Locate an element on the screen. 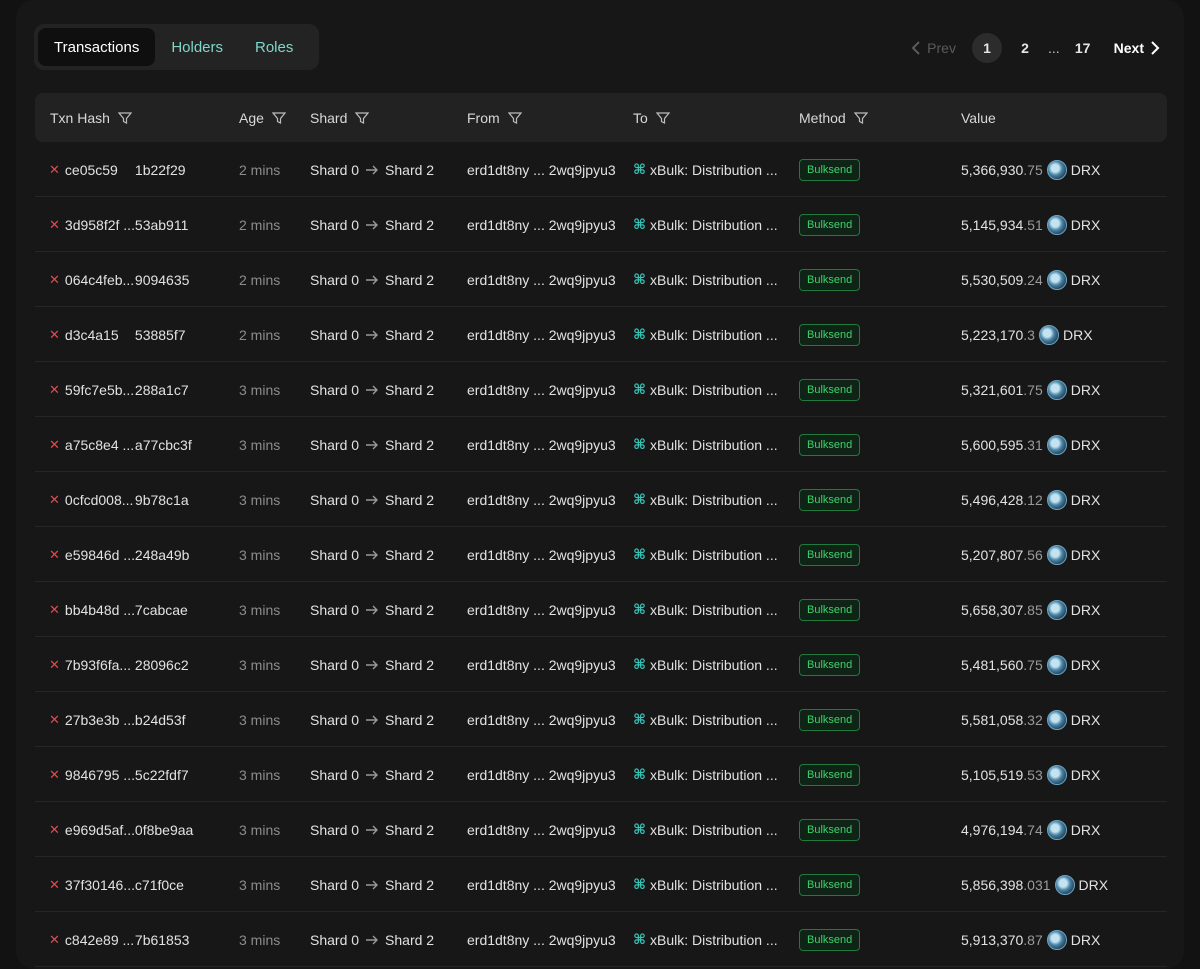  txn-hash-cell: ✕ 37f30146... c71f0ce is located at coordinates (116, 884).